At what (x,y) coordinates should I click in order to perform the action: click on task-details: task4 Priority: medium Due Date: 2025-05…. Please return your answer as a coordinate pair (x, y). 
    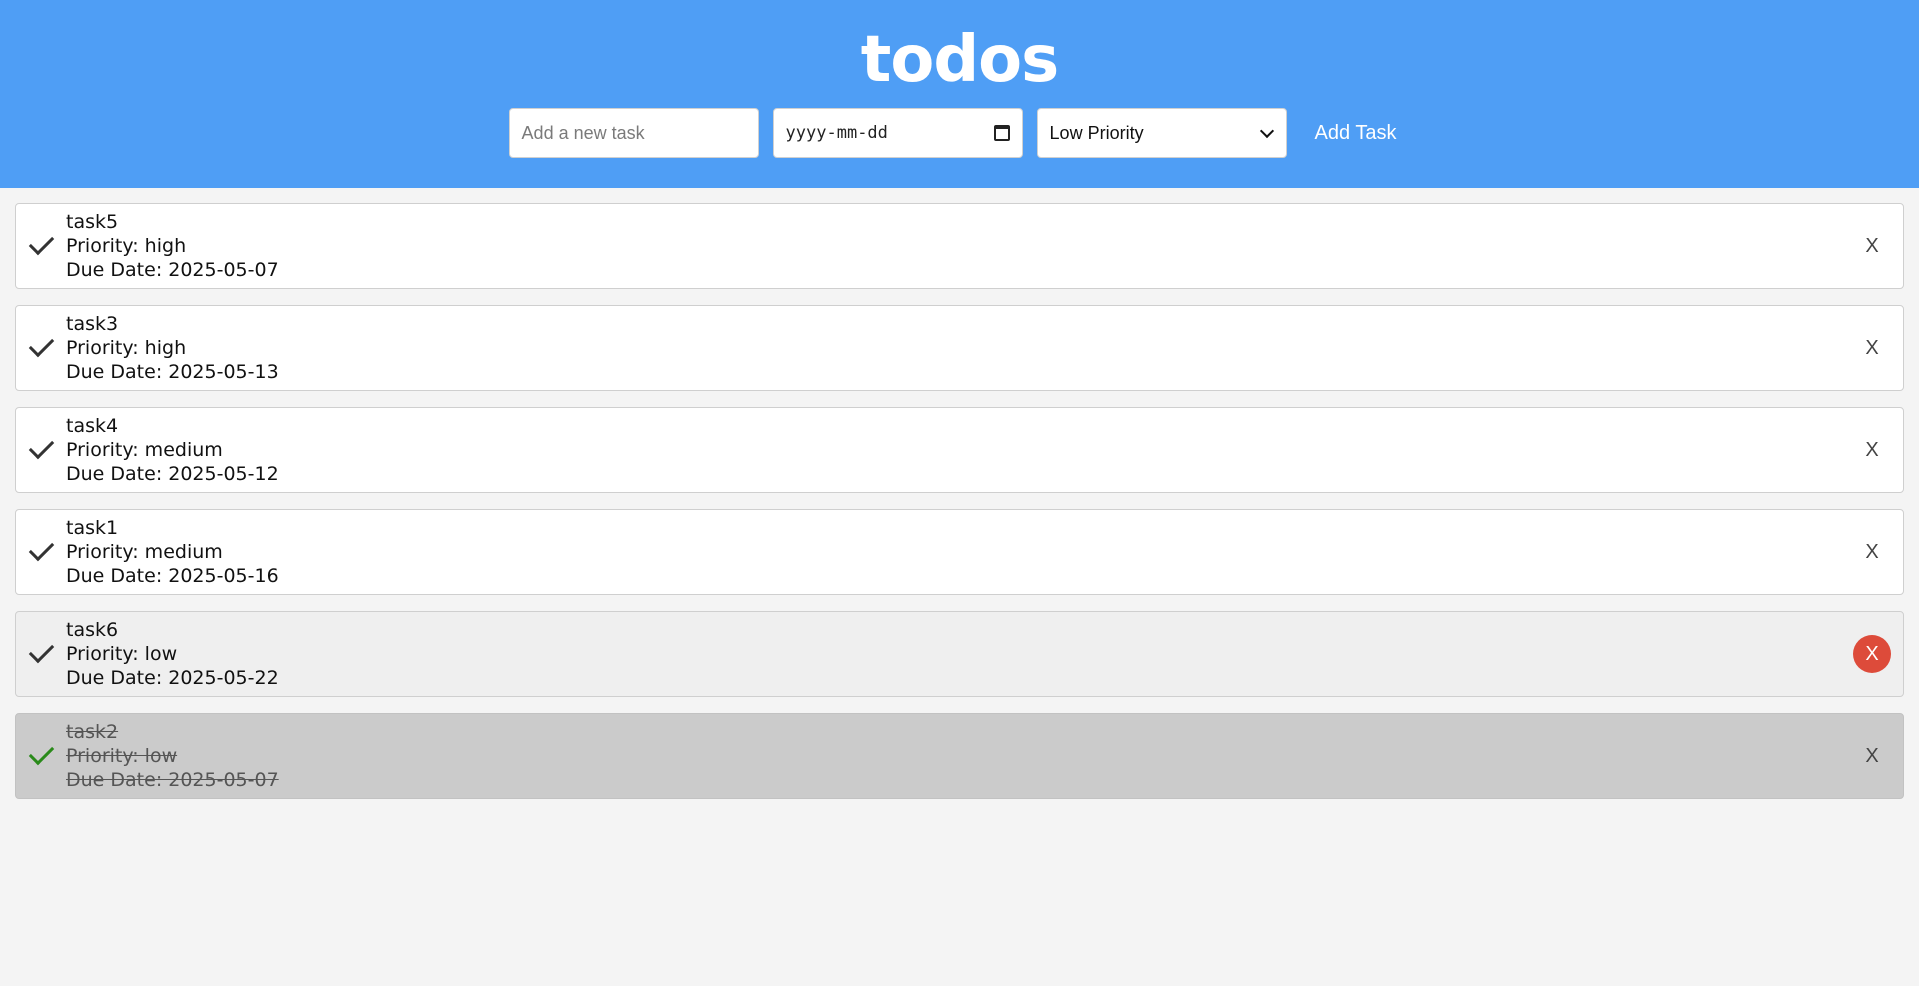
    Looking at the image, I should click on (172, 450).